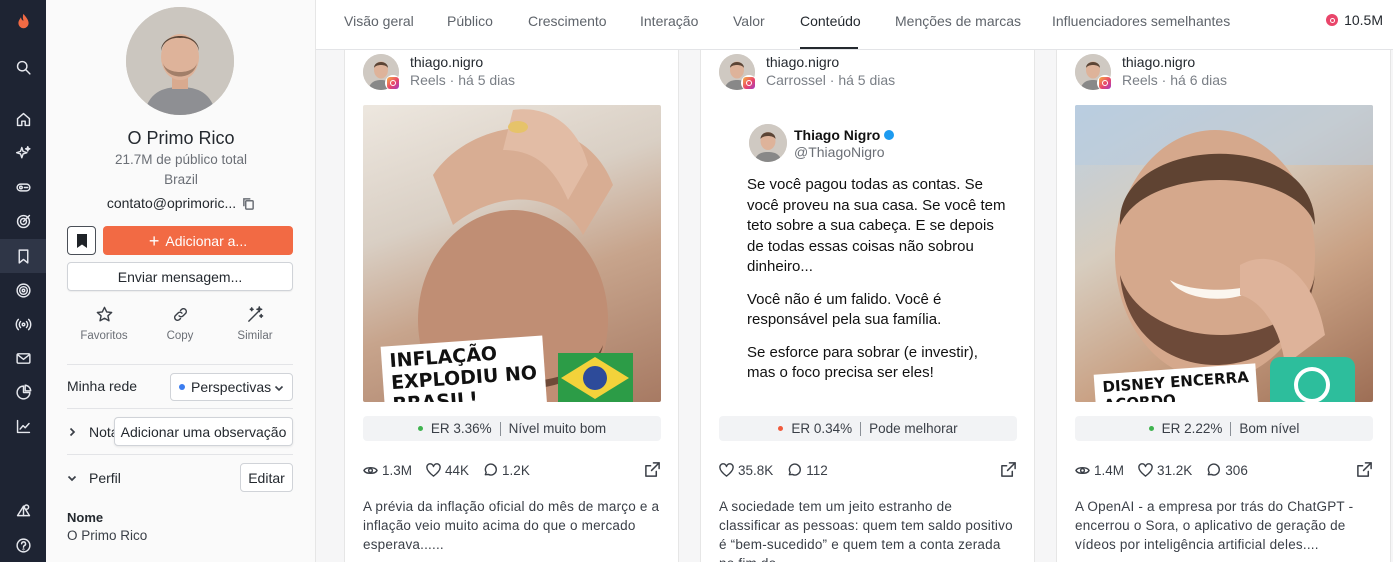 The width and height of the screenshot is (1393, 562). I want to click on follower-count: 10.5M, so click(1354, 20).